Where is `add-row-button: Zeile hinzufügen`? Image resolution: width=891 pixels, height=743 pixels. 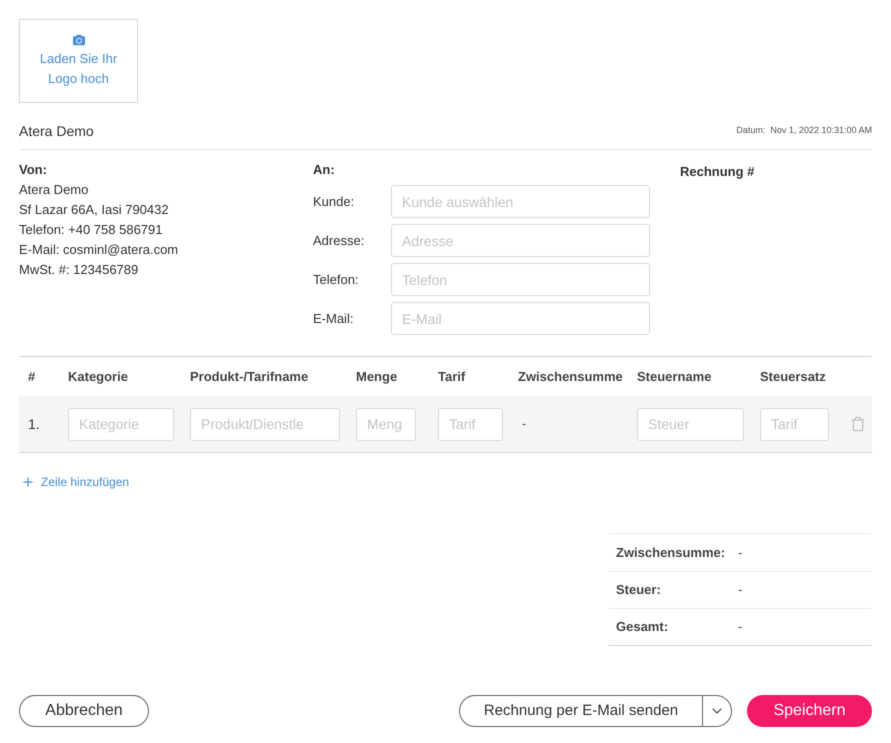 add-row-button: Zeile hinzufügen is located at coordinates (74, 482).